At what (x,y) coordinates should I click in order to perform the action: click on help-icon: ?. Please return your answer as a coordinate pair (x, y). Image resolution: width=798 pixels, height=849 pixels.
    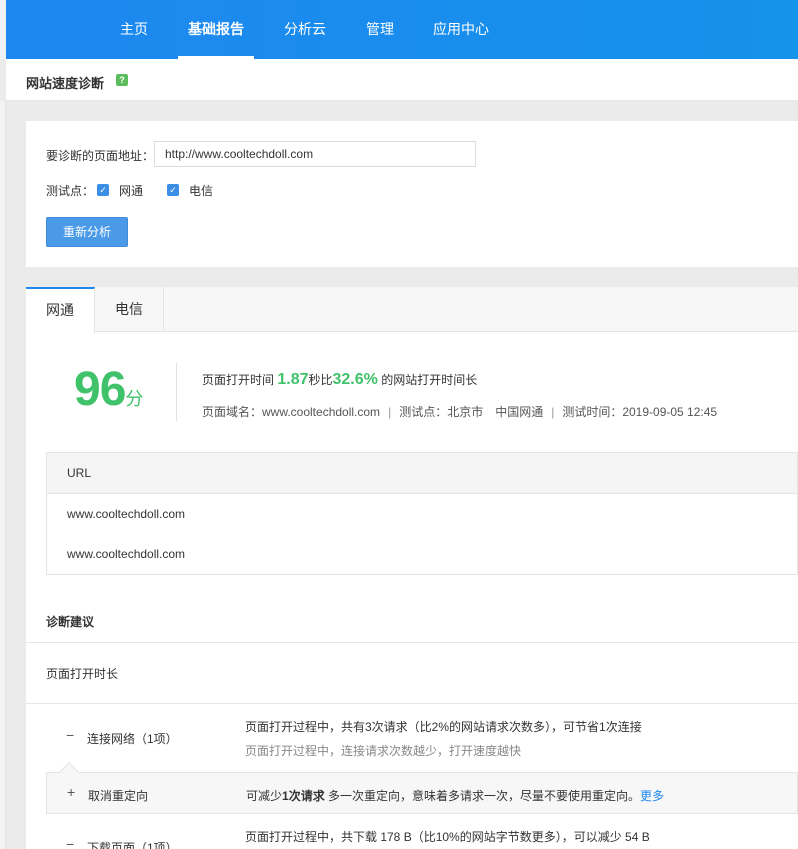
    Looking at the image, I should click on (122, 80).